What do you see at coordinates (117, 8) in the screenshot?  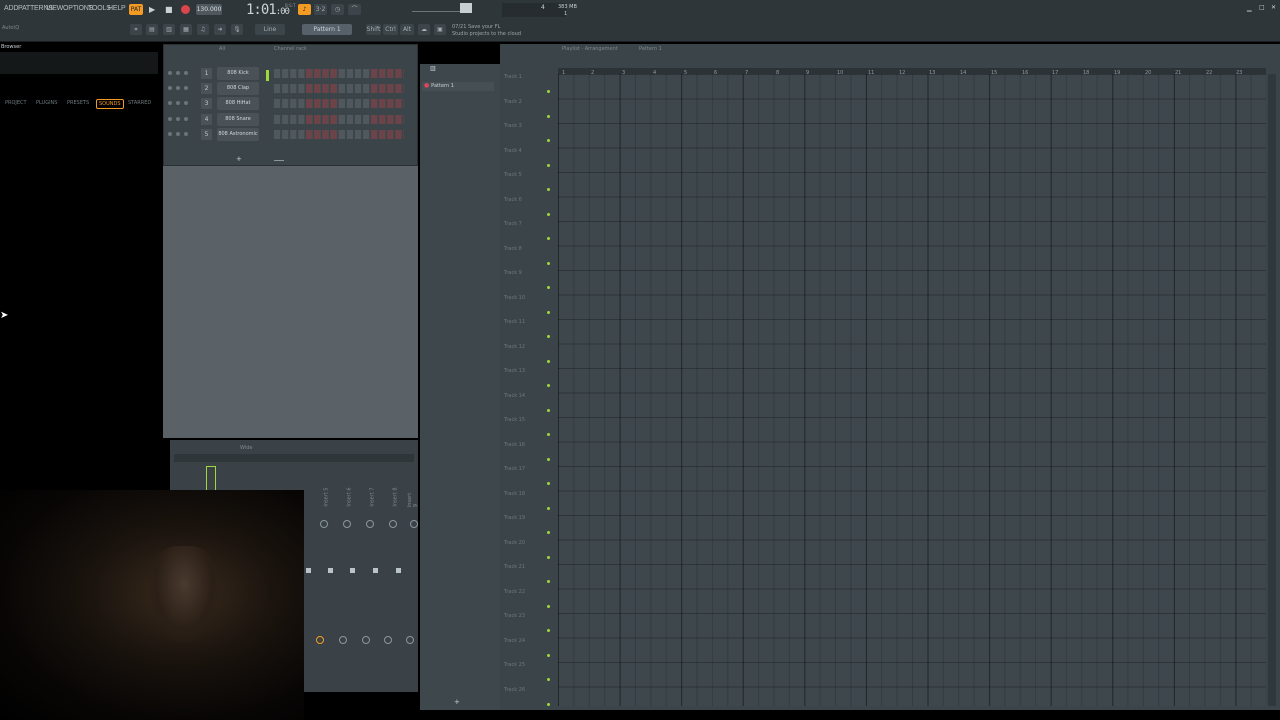 I see `menu-help: HELP` at bounding box center [117, 8].